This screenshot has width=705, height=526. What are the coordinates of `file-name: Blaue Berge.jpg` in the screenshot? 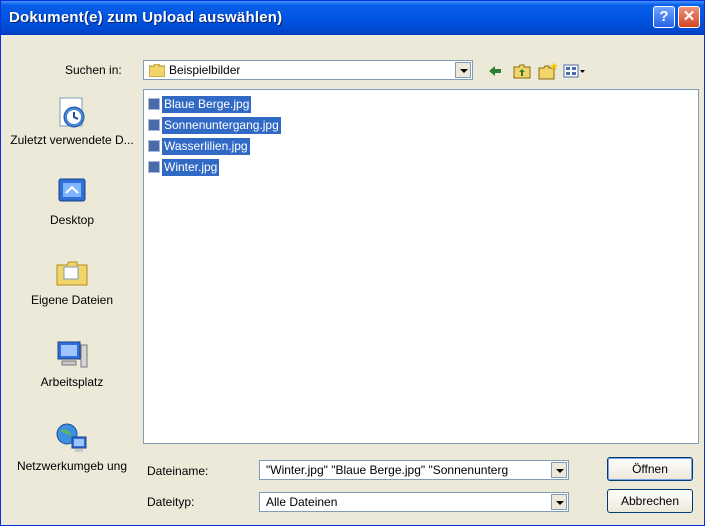 It's located at (207, 104).